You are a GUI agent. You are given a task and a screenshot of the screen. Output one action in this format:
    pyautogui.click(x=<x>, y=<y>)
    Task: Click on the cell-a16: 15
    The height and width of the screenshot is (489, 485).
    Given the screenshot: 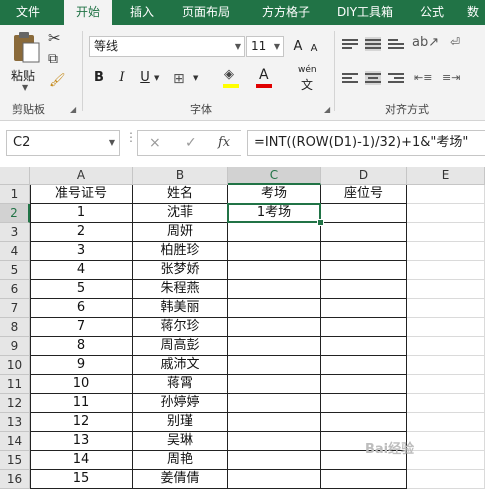 What is the action you would take?
    pyautogui.click(x=81, y=479)
    